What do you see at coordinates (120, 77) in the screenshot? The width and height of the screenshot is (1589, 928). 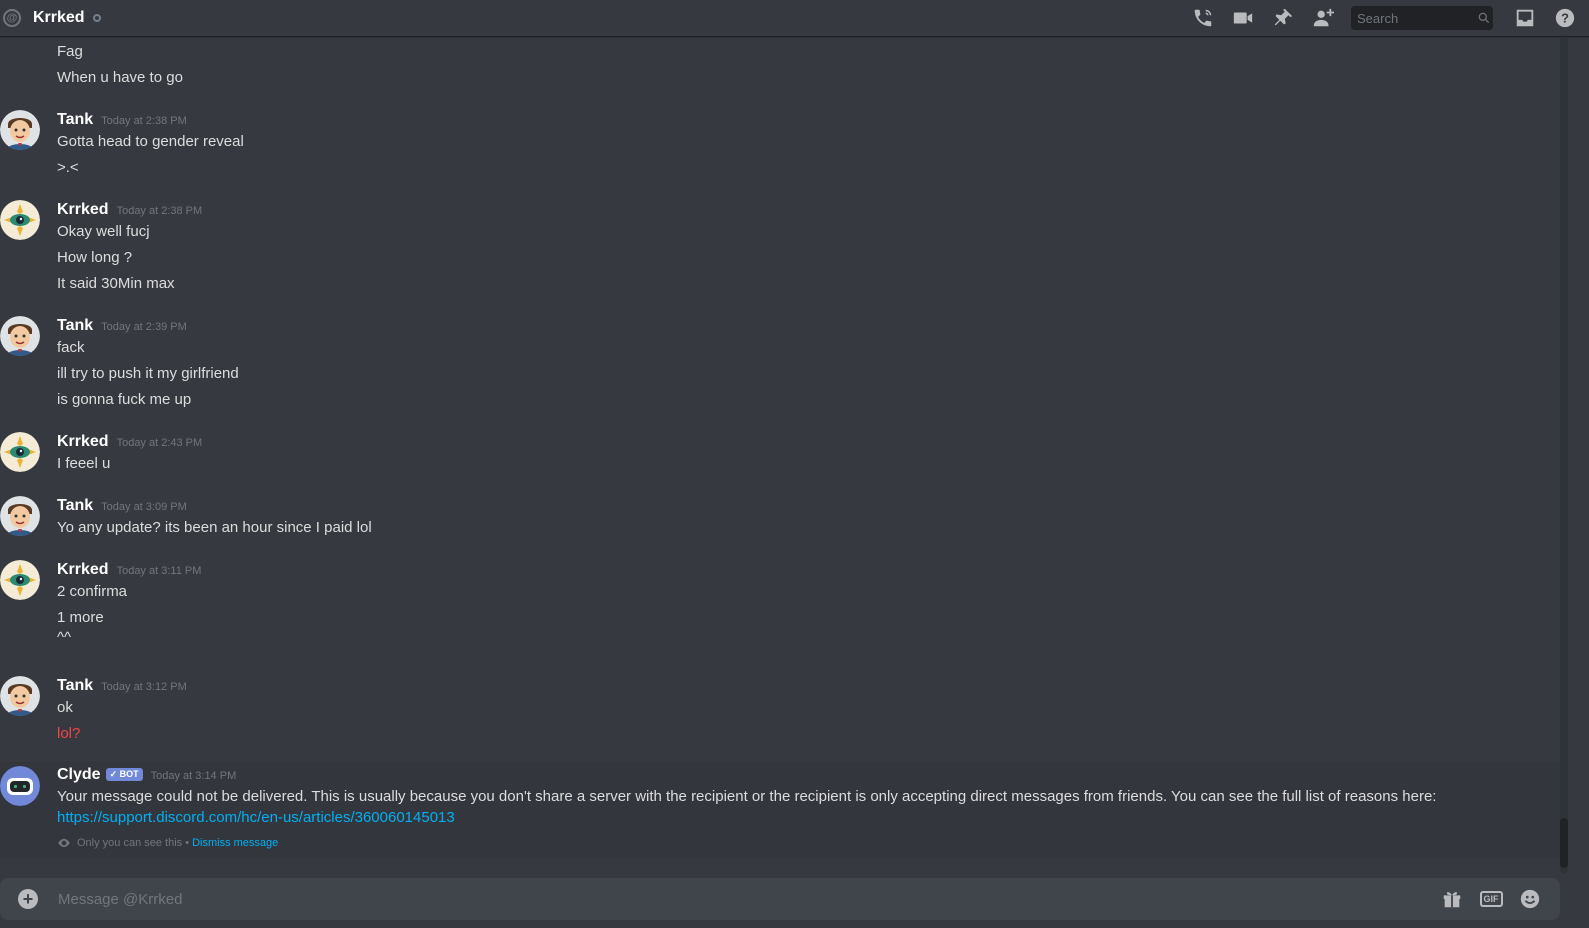 I see `message-line: When u have to go` at bounding box center [120, 77].